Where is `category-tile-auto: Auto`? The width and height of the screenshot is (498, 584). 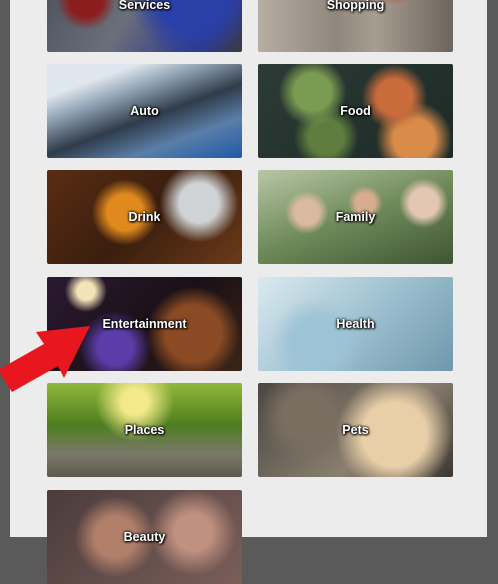
category-tile-auto: Auto is located at coordinates (144, 111).